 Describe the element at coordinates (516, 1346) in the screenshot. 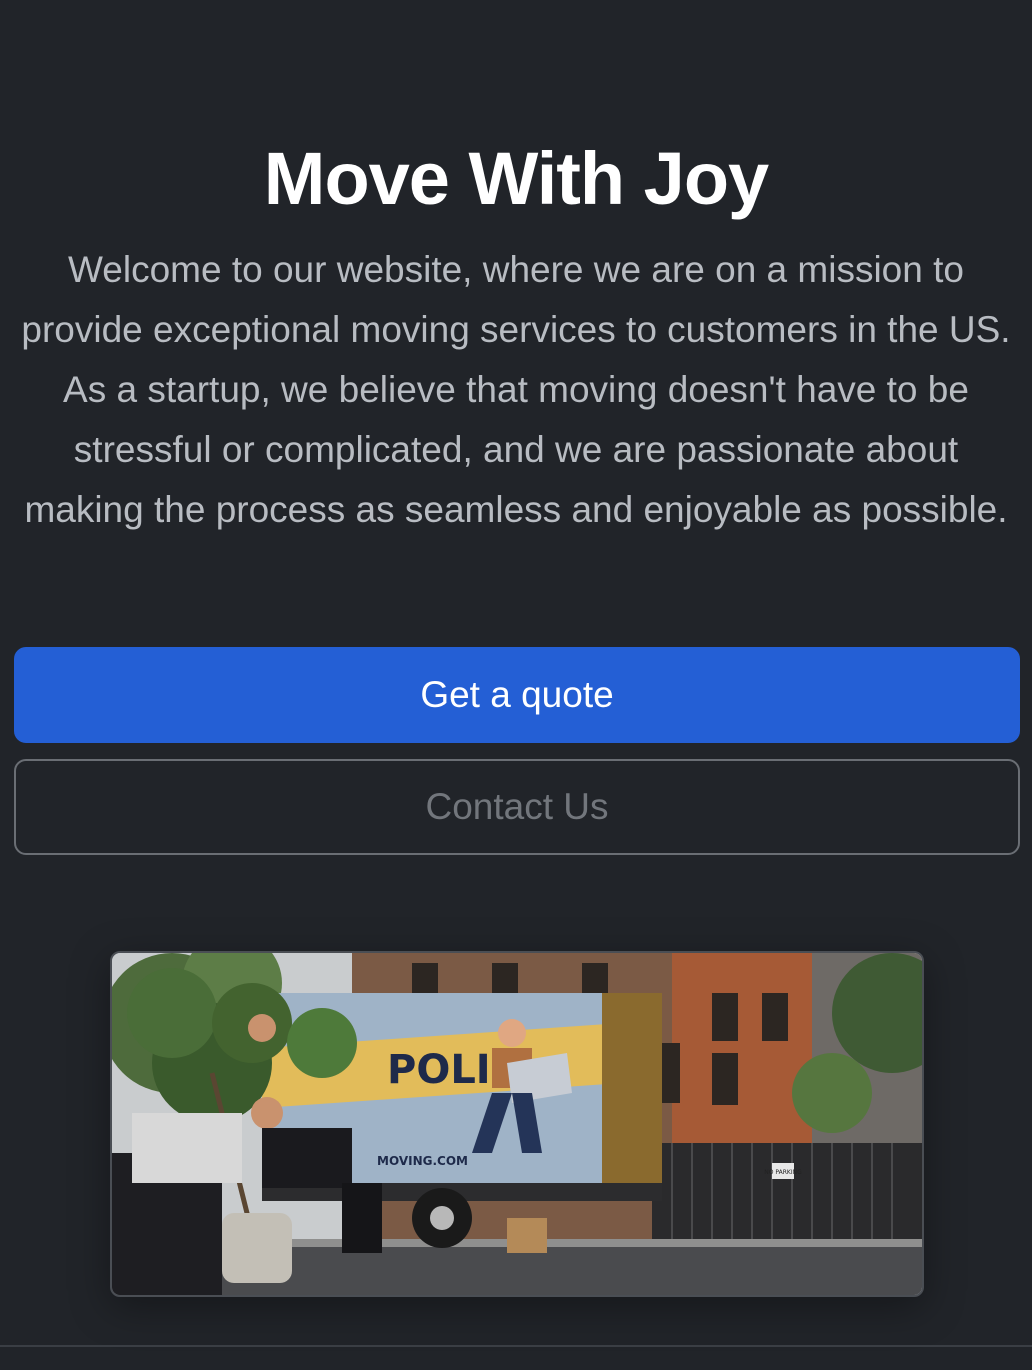

I see `section-divider` at that location.